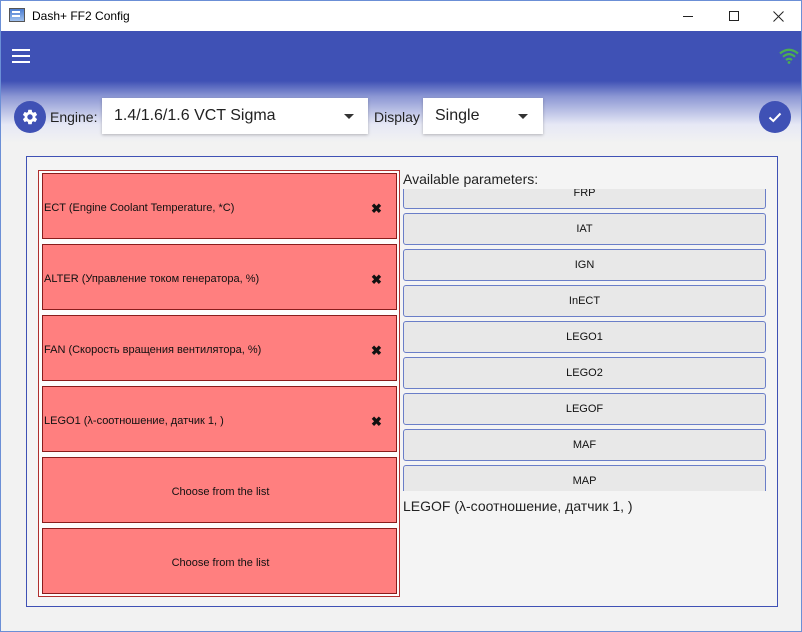 This screenshot has height=632, width=802. I want to click on slot-label: FAN (Скорость вращения вентилятора, %), so click(153, 350).